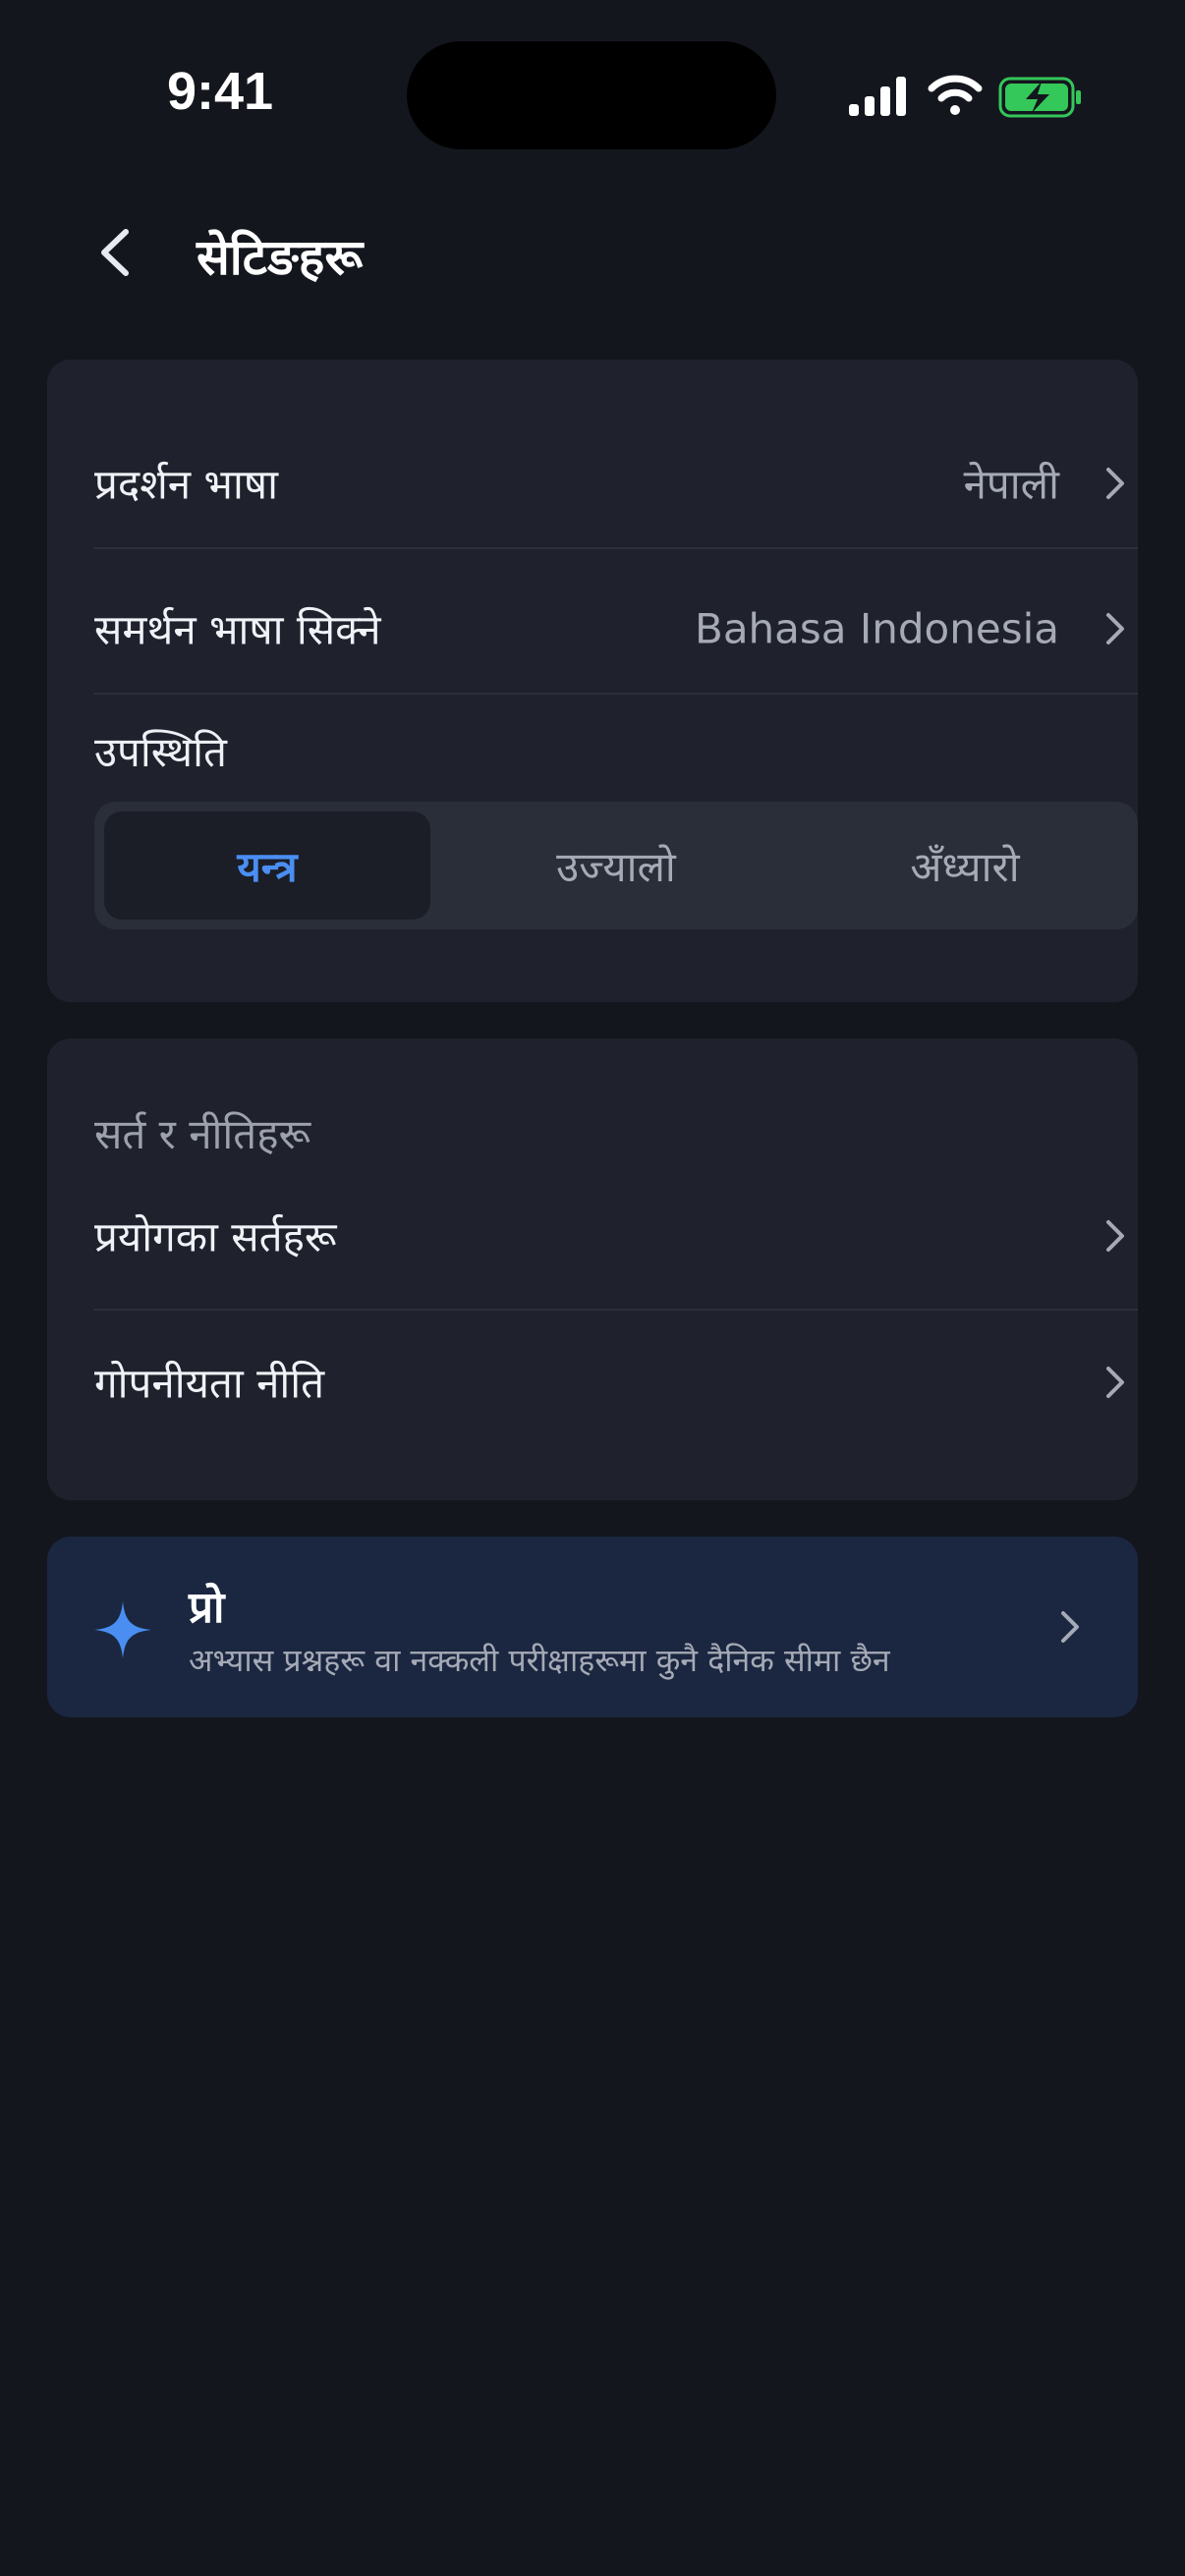 The width and height of the screenshot is (1185, 2576). I want to click on legal-section-label: सर्त र नीतिहरू, so click(202, 1134).